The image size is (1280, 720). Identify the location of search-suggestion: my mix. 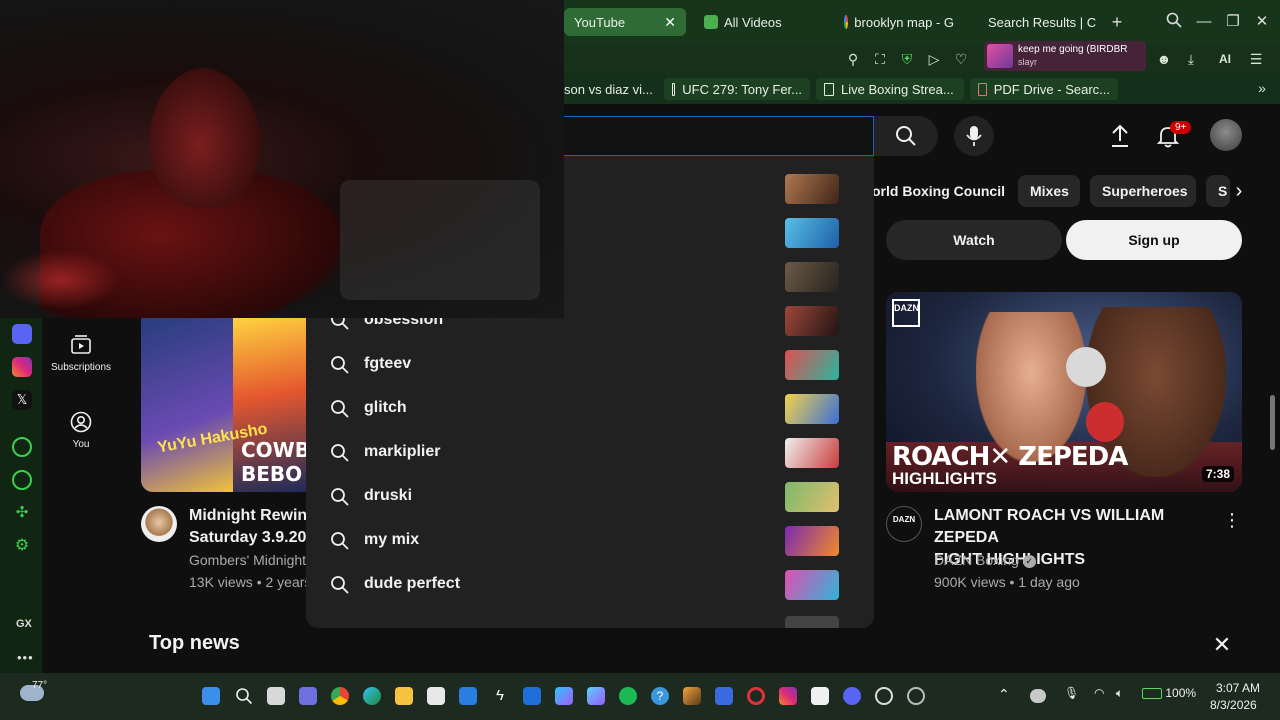
(590, 541).